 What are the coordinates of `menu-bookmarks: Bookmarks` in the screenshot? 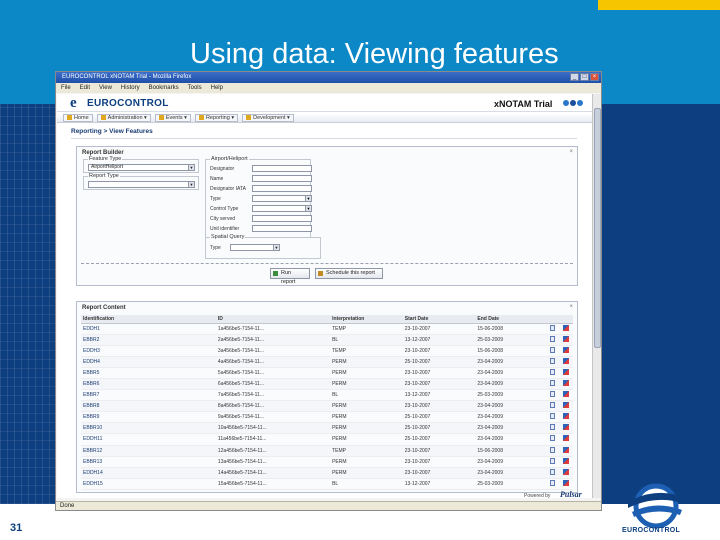 It's located at (164, 88).